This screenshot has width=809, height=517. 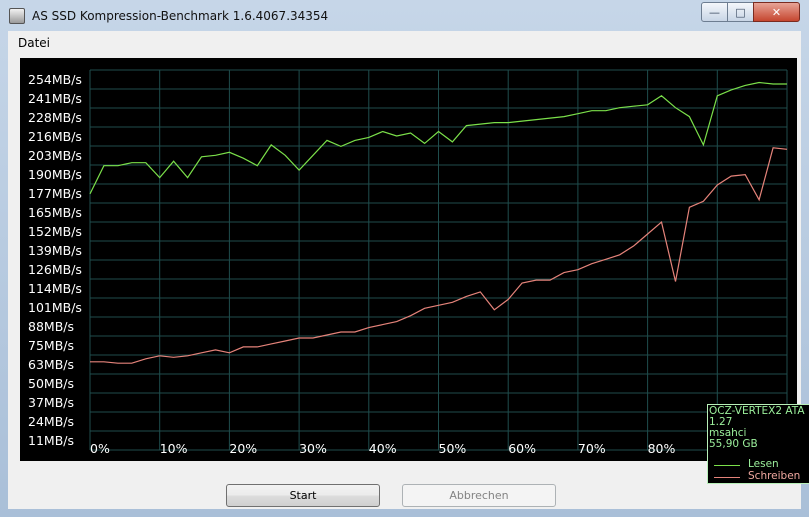 I want to click on y-tick-label: 101MB/s, so click(x=55, y=307).